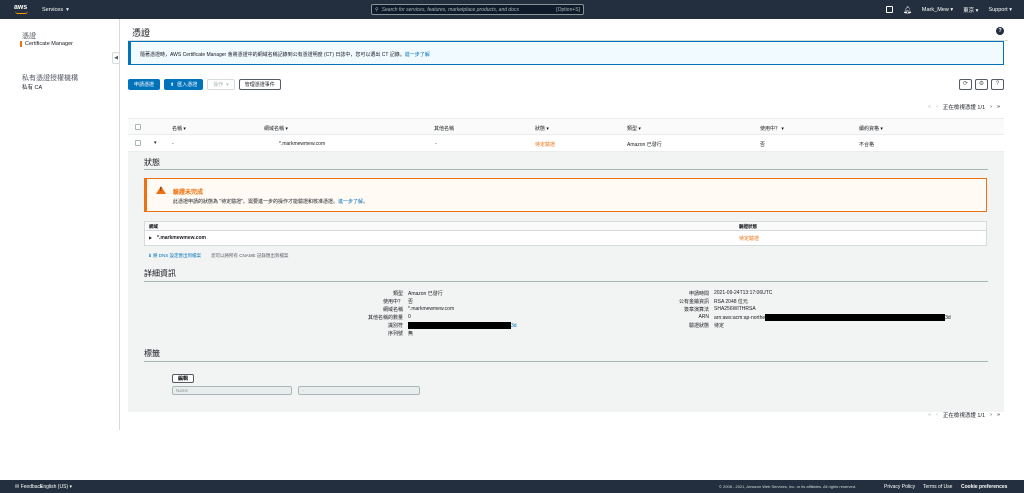  I want to click on info-learn-more-link: 進一步了解, so click(417, 55).